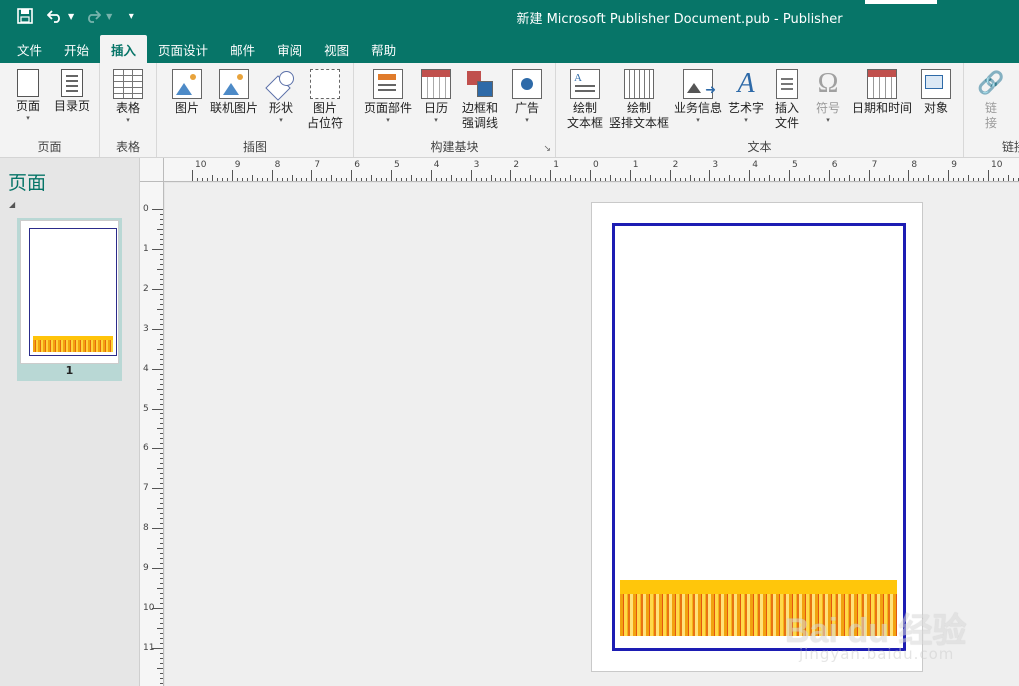  Describe the element at coordinates (289, 49) in the screenshot. I see `tab-review: 审阅` at that location.